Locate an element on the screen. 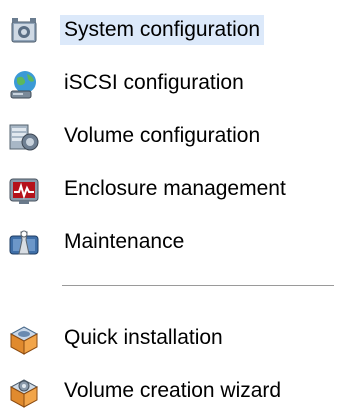 This screenshot has width=342, height=416. menu-item-iscsi-configuration: iSCSI configuration is located at coordinates (171, 83).